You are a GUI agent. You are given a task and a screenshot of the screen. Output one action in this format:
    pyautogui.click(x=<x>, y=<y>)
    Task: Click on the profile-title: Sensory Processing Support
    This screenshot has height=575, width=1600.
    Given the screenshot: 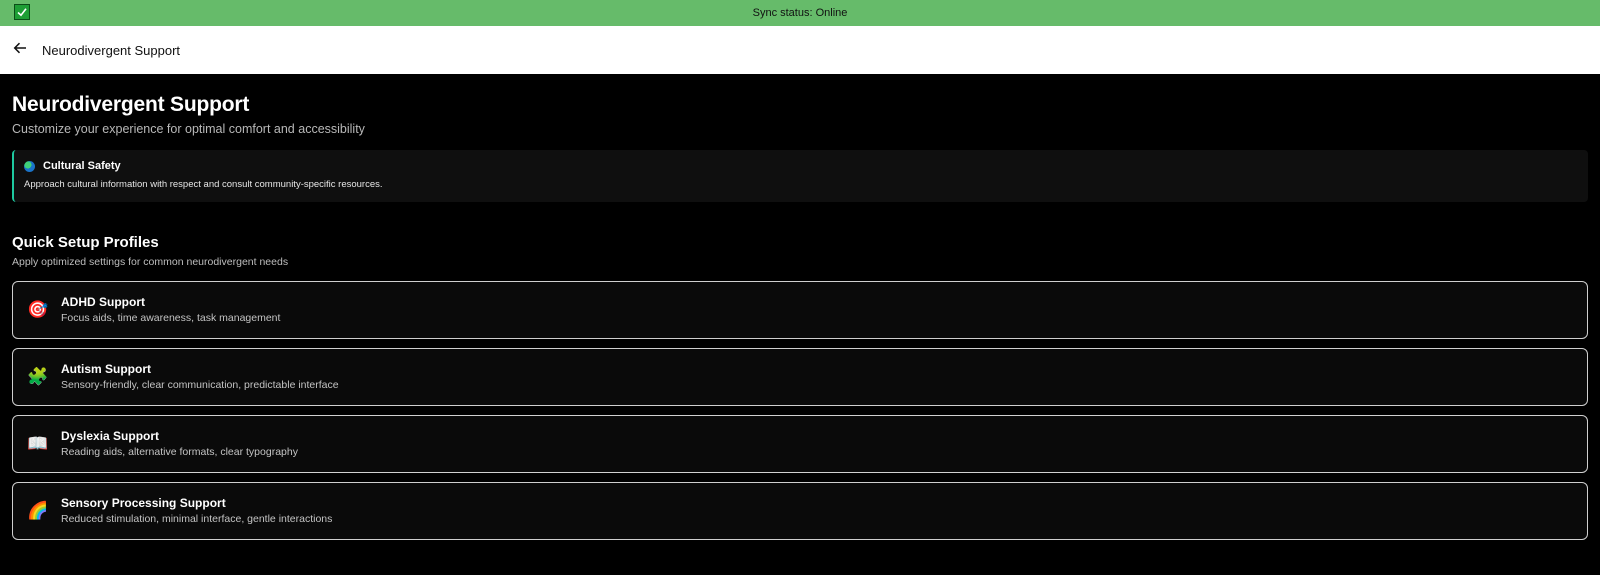 What is the action you would take?
    pyautogui.click(x=143, y=503)
    